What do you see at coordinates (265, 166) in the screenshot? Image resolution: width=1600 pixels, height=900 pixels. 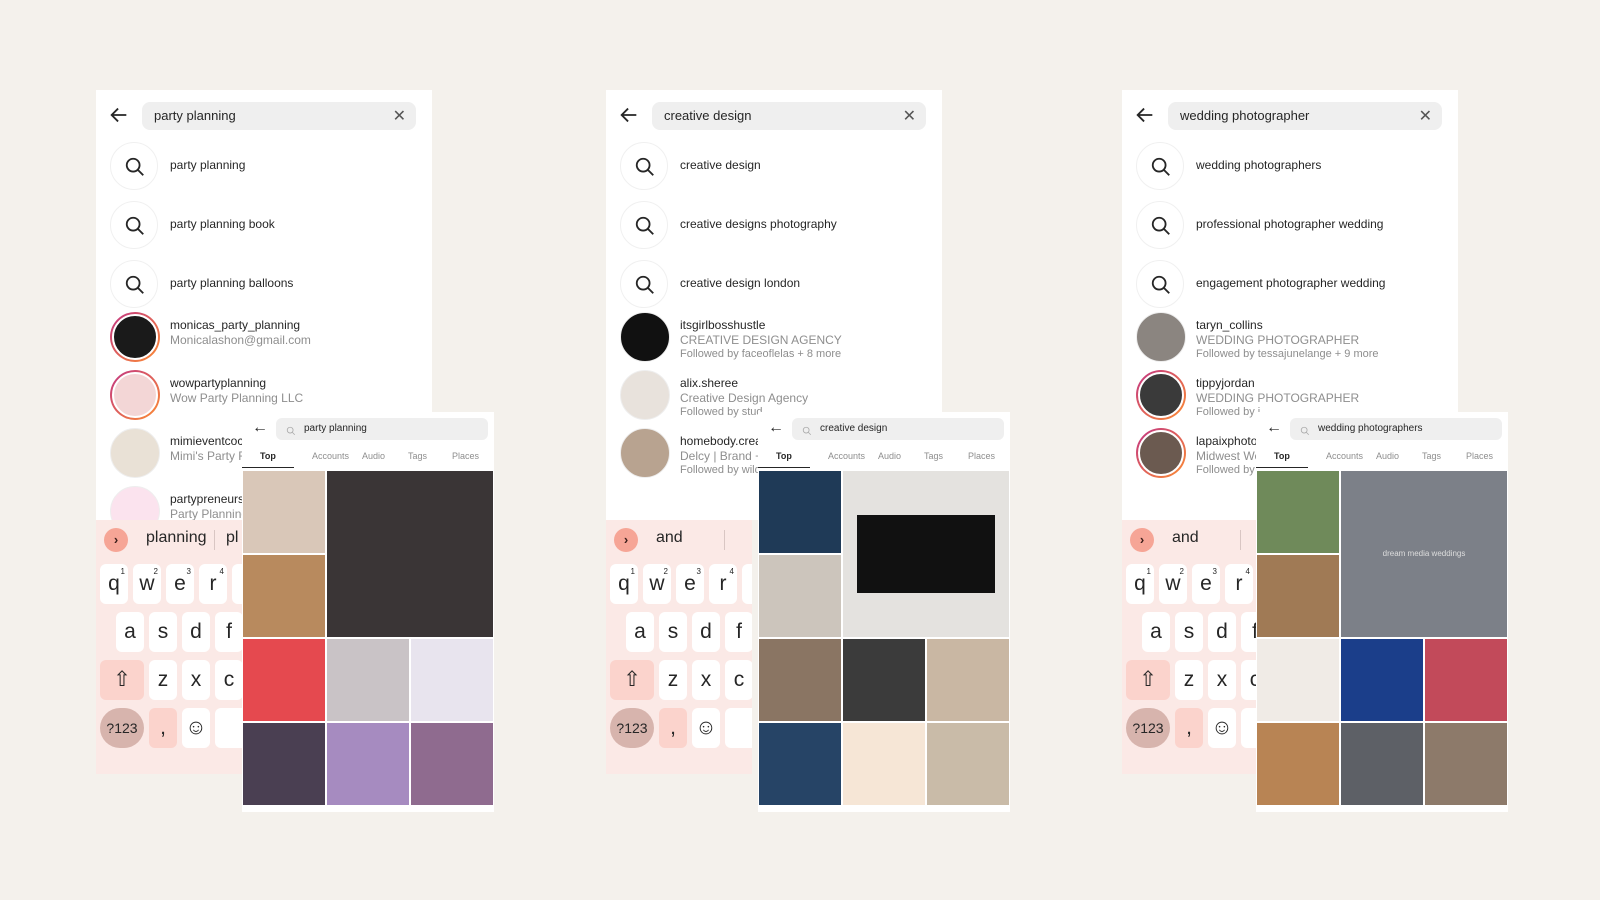 I see `suggestion-item: party planning` at bounding box center [265, 166].